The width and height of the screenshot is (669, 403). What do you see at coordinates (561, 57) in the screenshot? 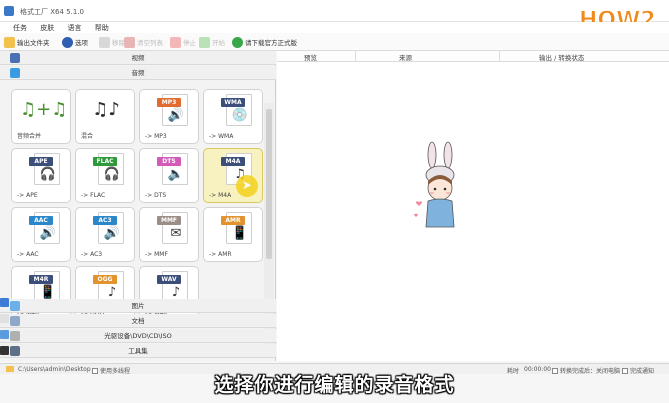
I see `column-output-status: 输出 / 转换状态` at bounding box center [561, 57].